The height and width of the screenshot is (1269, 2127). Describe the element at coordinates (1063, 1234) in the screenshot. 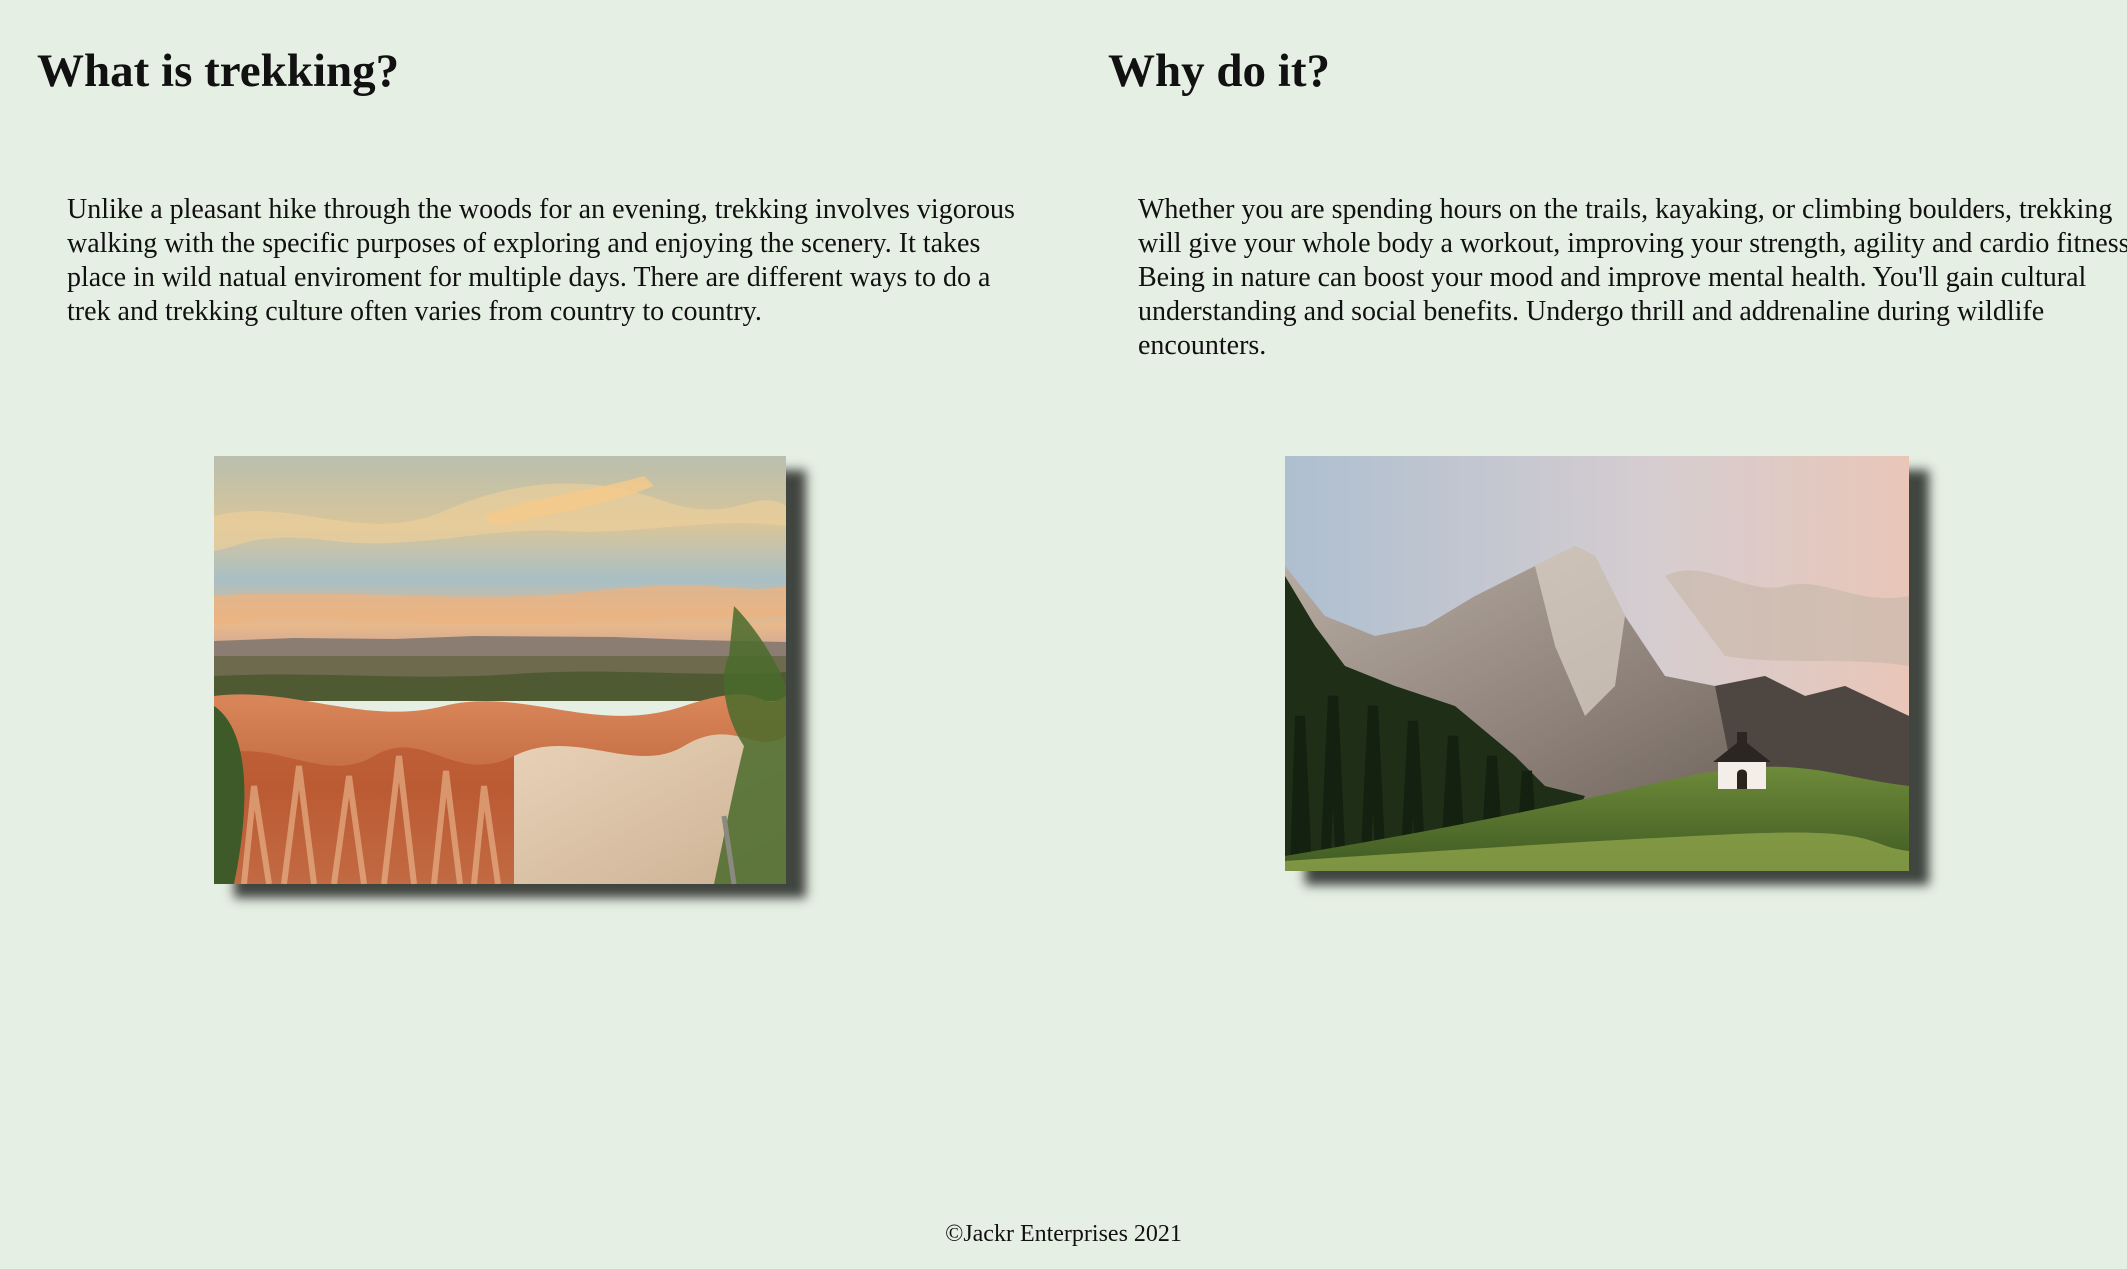

I see `copyright-footer: ©Jackr Enterprises 2021` at that location.